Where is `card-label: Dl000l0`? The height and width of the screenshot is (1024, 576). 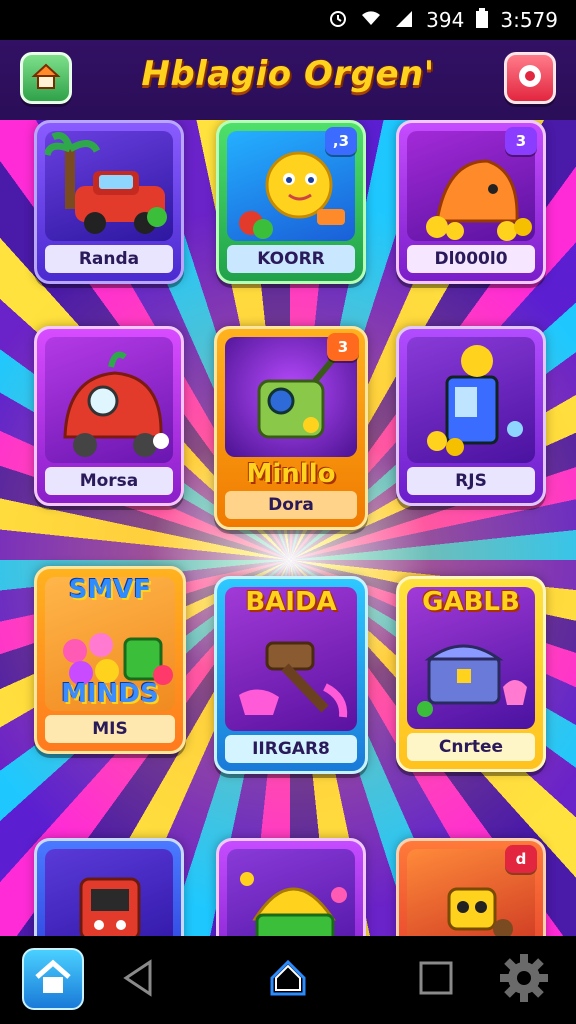 card-label: Dl000l0 is located at coordinates (471, 259).